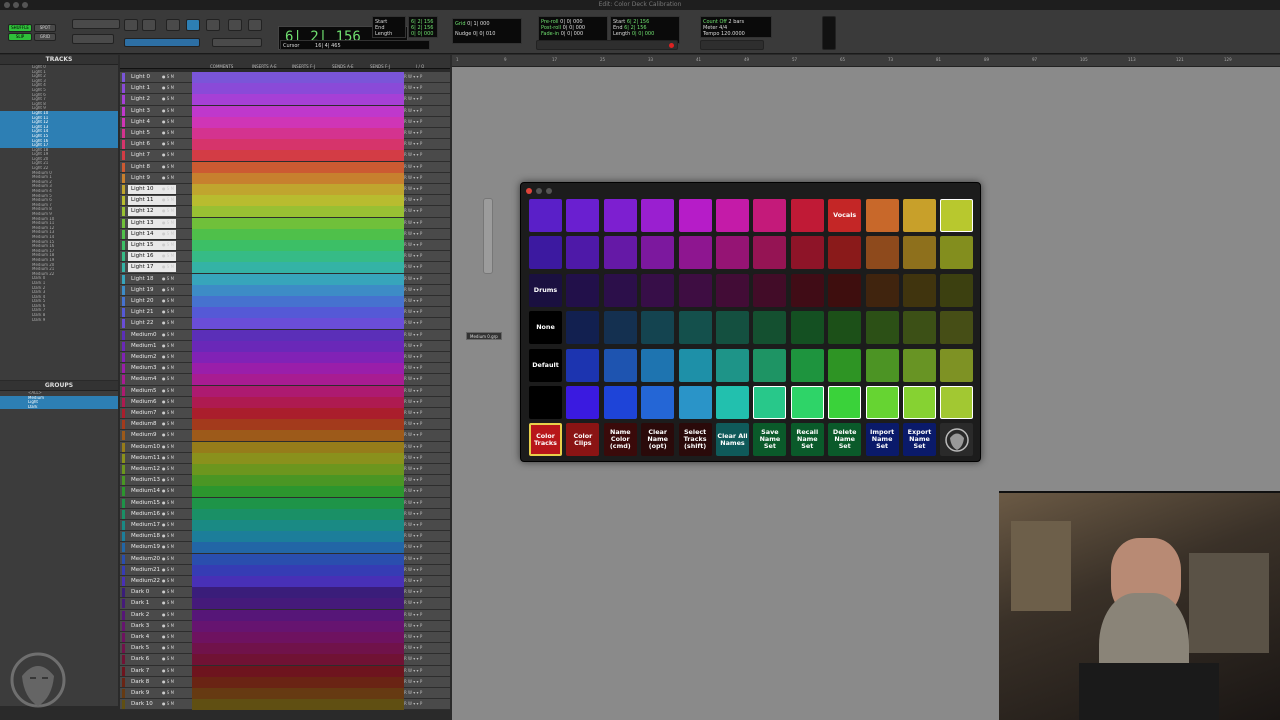 Image resolution: width=1280 pixels, height=720 pixels. I want to click on mode-shuffle-button: SHUFFLE, so click(20, 28).